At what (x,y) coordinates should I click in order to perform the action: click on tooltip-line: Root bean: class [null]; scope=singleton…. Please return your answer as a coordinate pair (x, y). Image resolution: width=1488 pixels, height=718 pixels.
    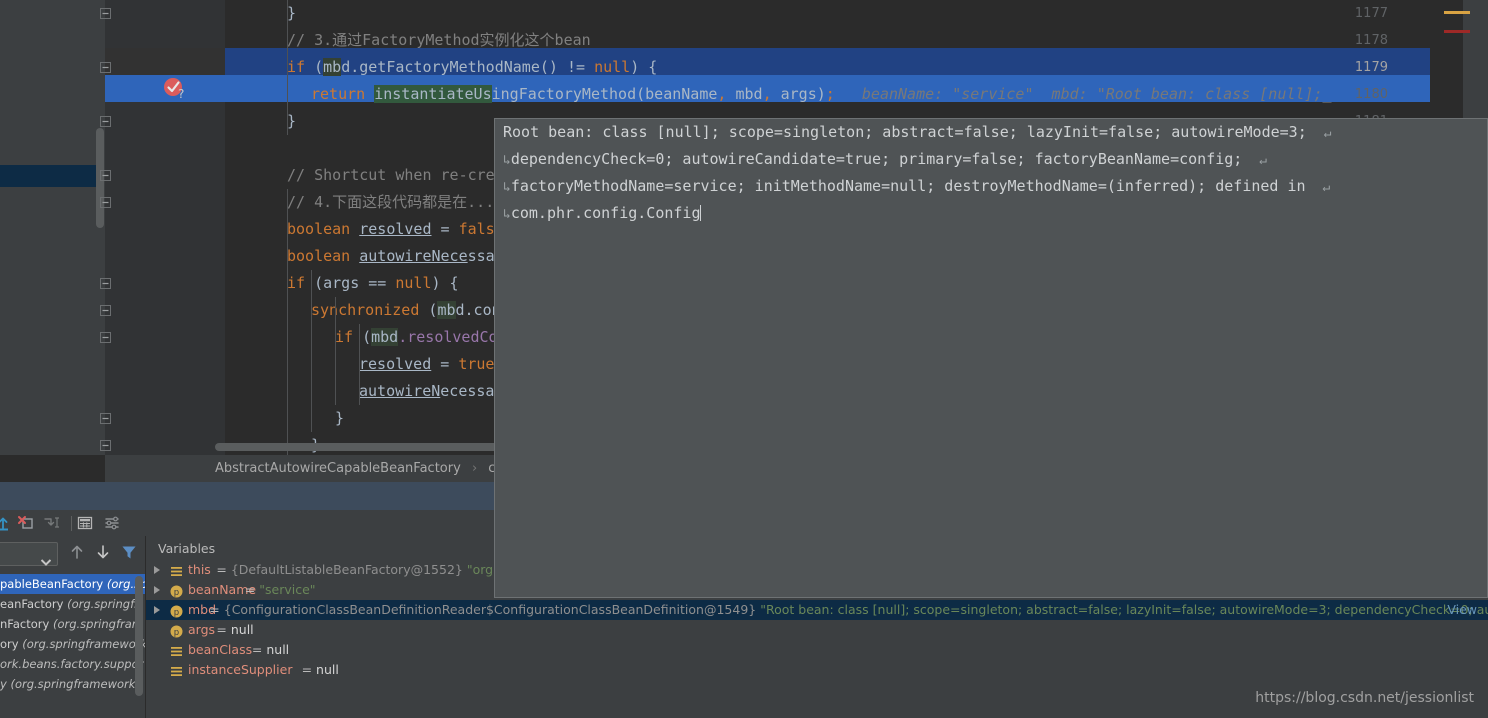
    Looking at the image, I should click on (917, 132).